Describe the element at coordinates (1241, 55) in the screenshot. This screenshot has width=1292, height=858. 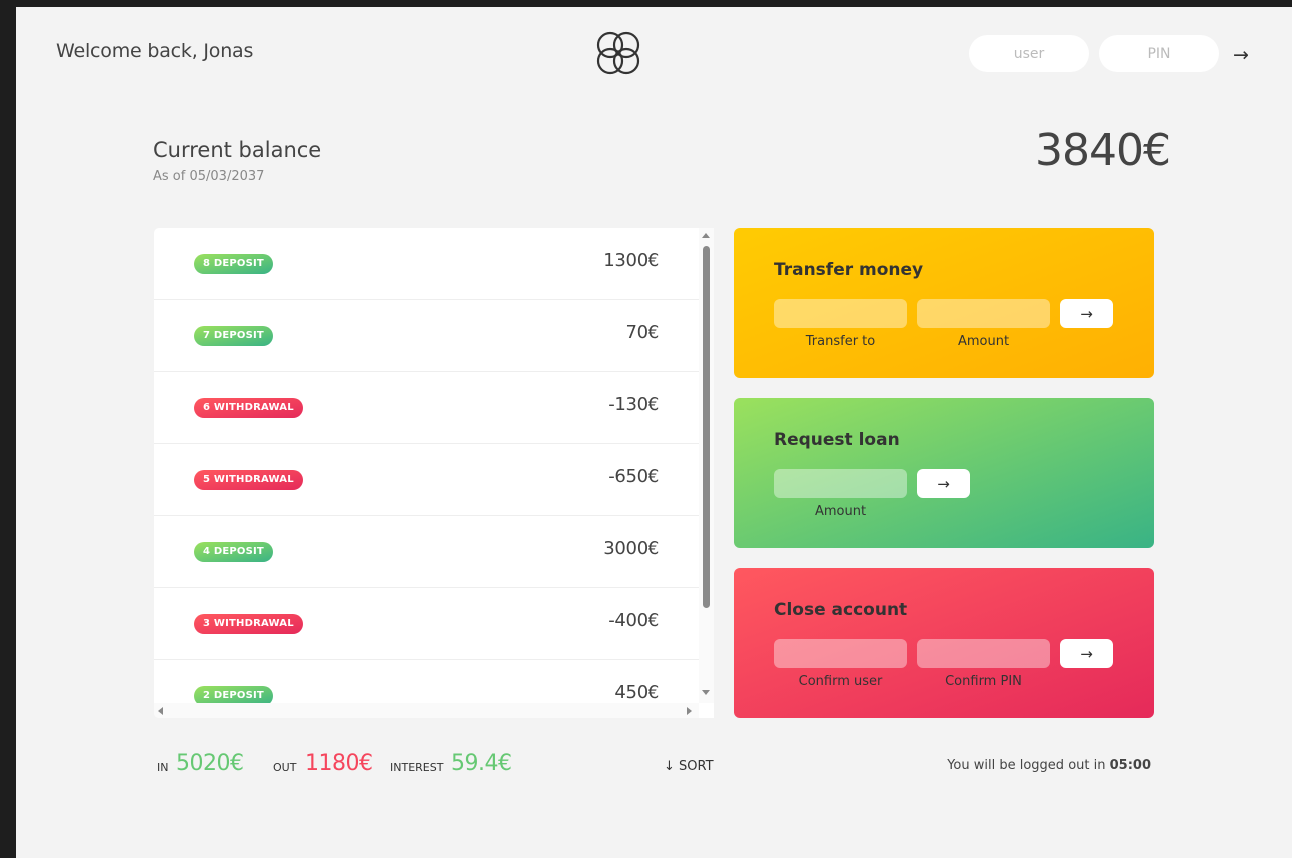
I see `login-button: →` at that location.